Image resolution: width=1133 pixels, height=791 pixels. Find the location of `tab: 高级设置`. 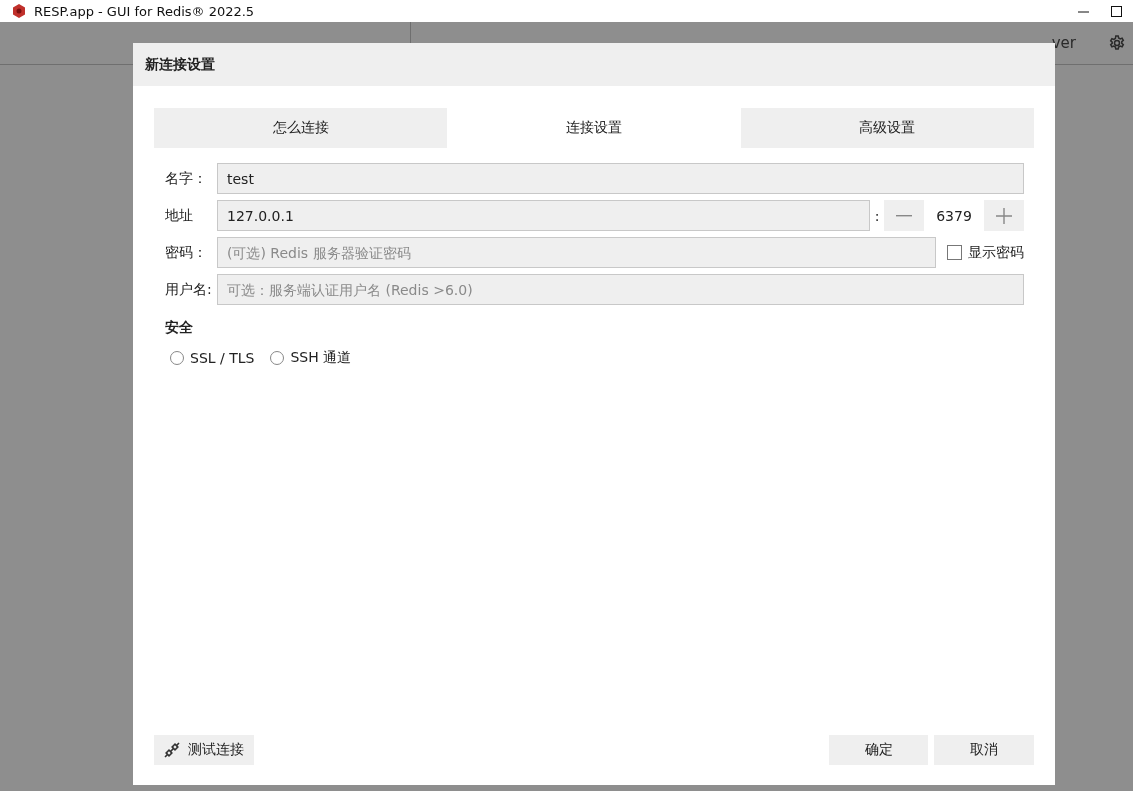

tab: 高级设置 is located at coordinates (887, 128).